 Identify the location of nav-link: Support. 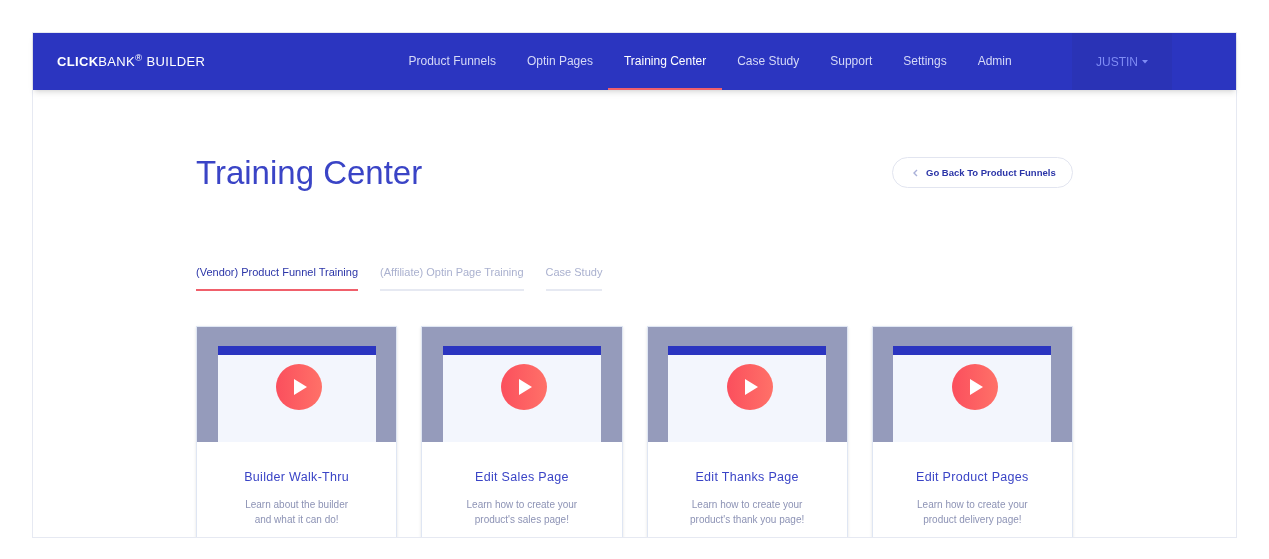
(851, 61).